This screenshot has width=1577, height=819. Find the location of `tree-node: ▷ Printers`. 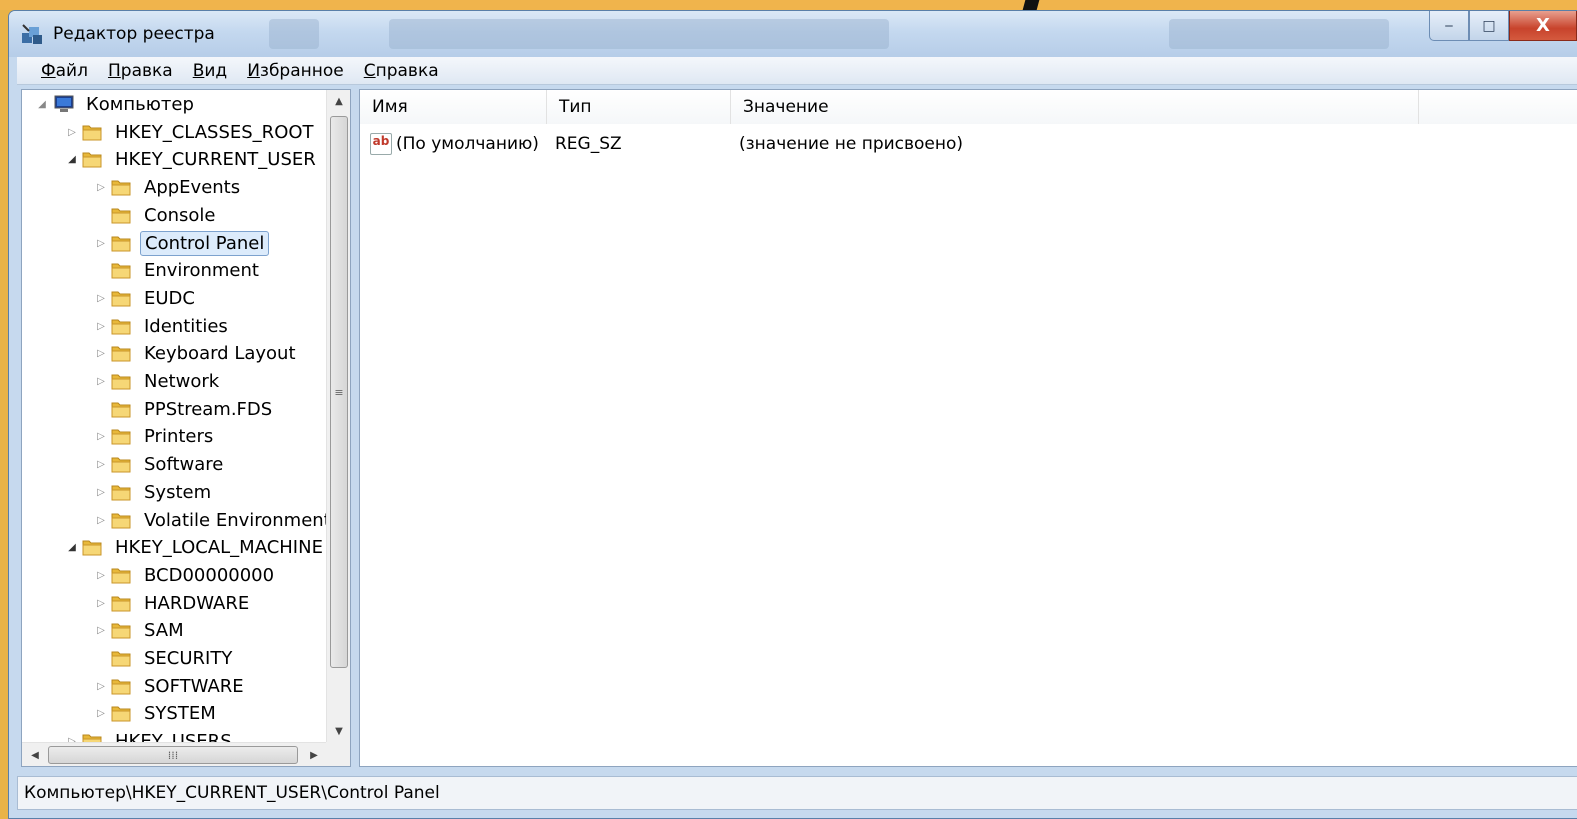

tree-node: ▷ Printers is located at coordinates (155, 436).